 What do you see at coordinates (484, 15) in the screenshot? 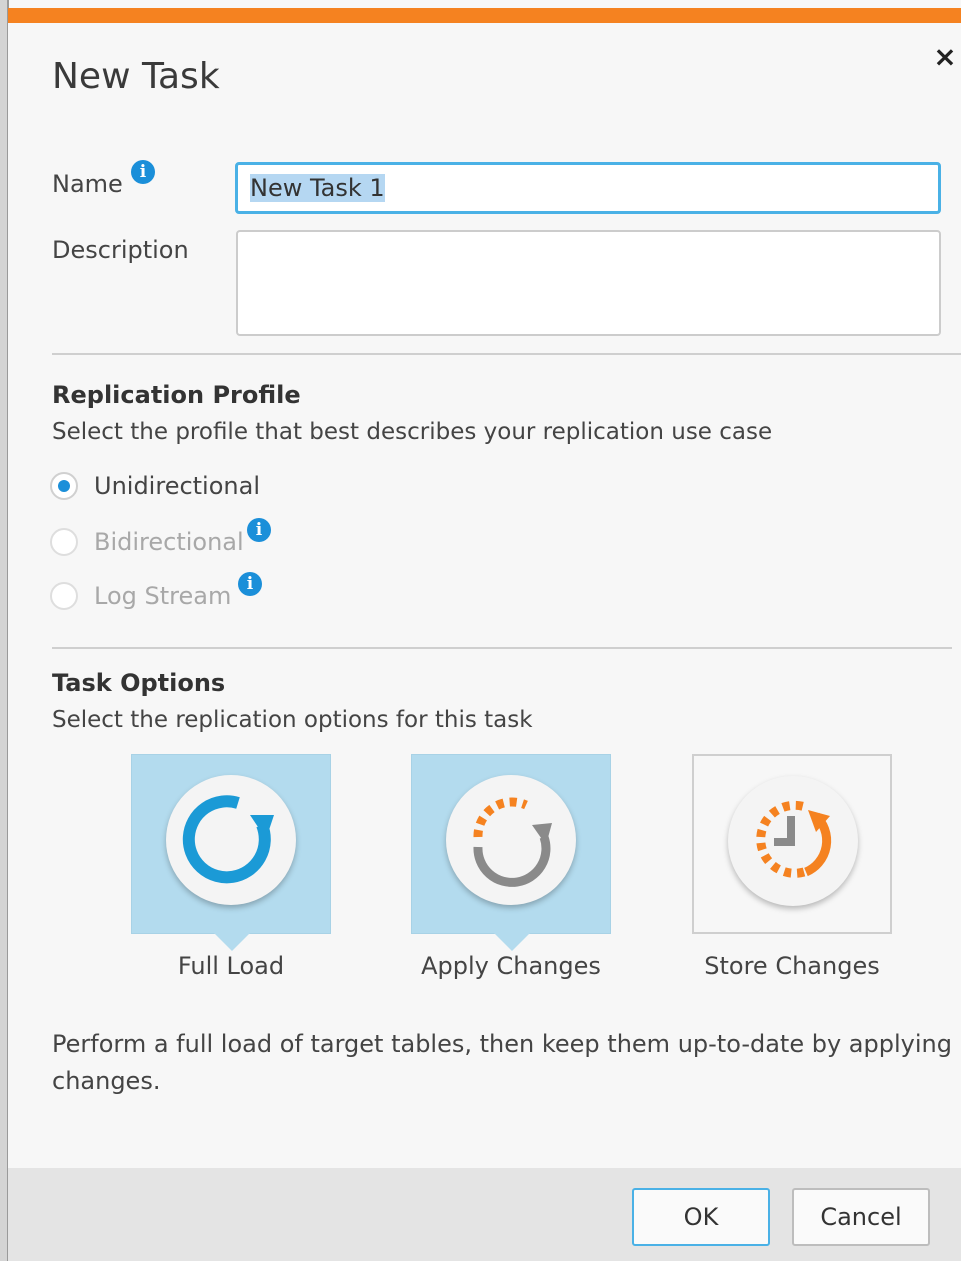
I see `dialog-accent-bar` at bounding box center [484, 15].